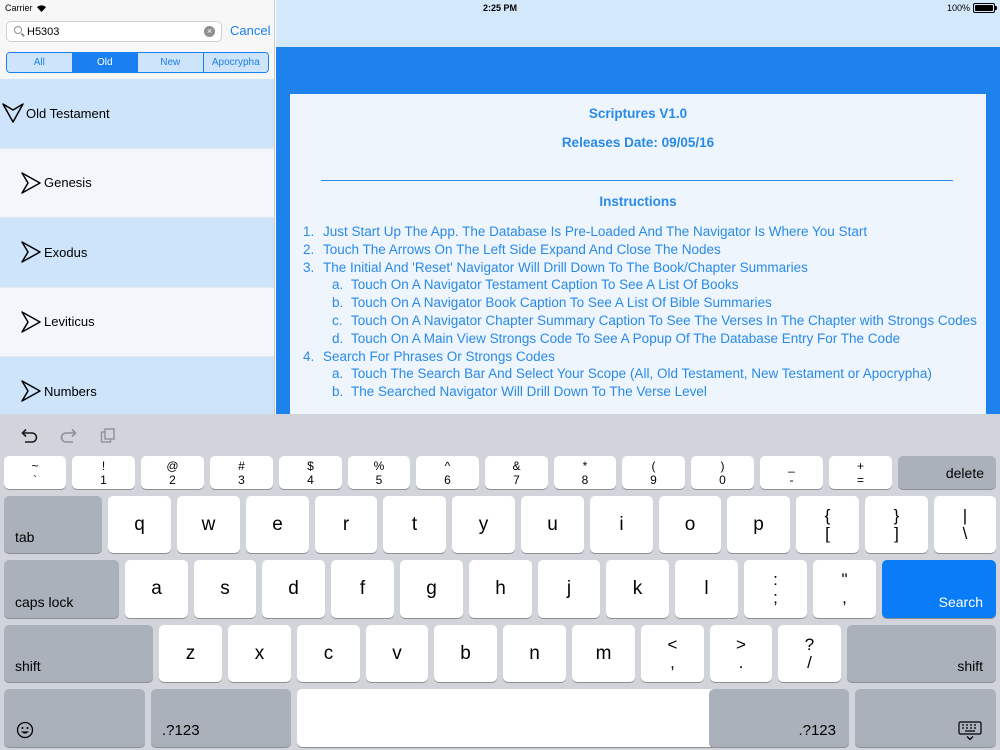  What do you see at coordinates (896, 524) in the screenshot?
I see `key-bracket-right: }]` at bounding box center [896, 524].